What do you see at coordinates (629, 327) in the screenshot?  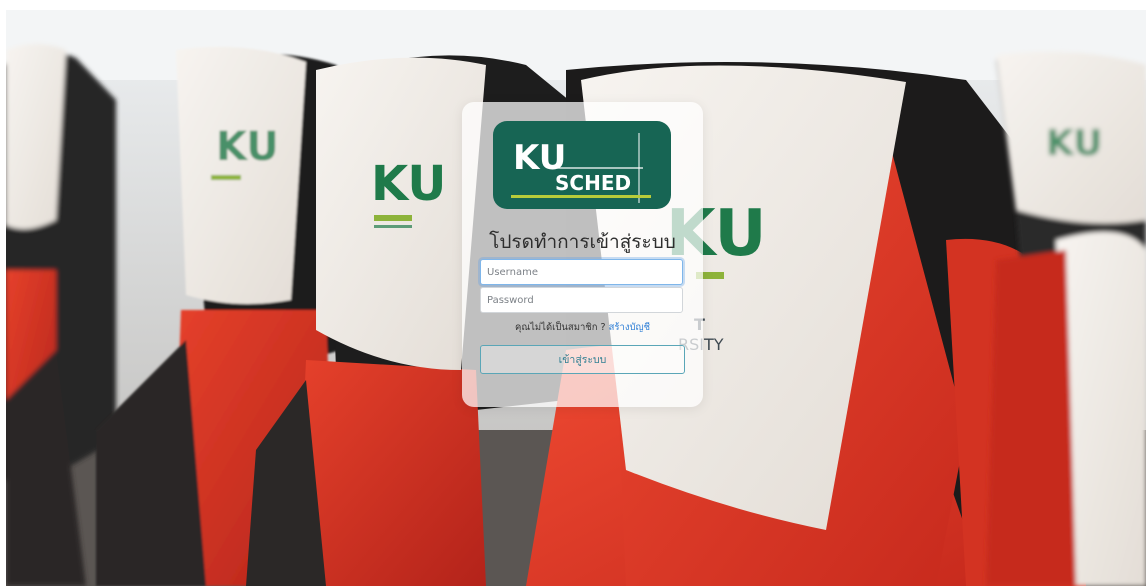 I see `create-account-link: สร้างบัญชี` at bounding box center [629, 327].